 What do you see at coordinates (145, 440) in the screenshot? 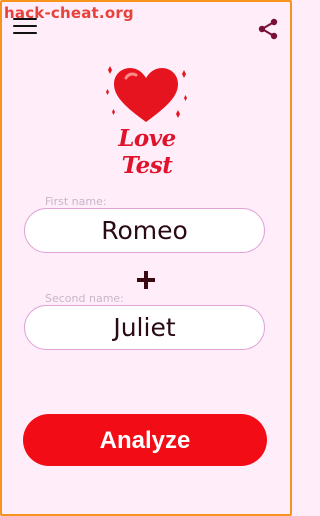
I see `analyze-button: Analyze` at bounding box center [145, 440].